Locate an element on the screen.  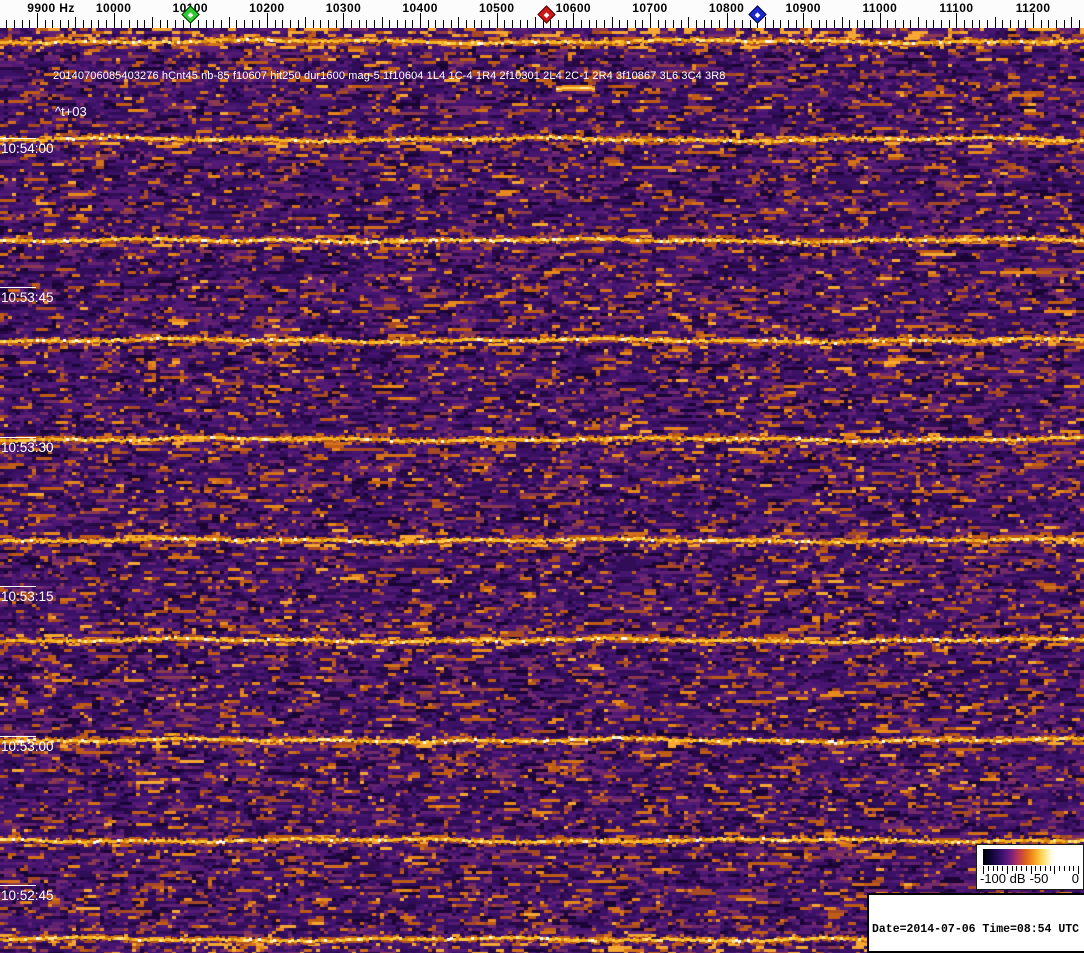
time-label: 10:54:00 is located at coordinates (27, 148).